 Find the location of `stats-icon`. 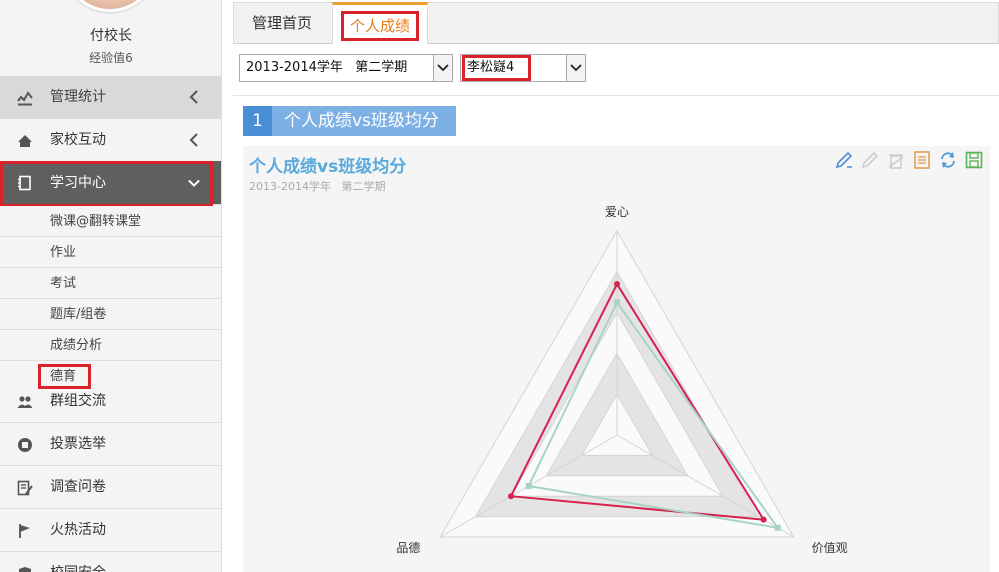

stats-icon is located at coordinates (25, 98).